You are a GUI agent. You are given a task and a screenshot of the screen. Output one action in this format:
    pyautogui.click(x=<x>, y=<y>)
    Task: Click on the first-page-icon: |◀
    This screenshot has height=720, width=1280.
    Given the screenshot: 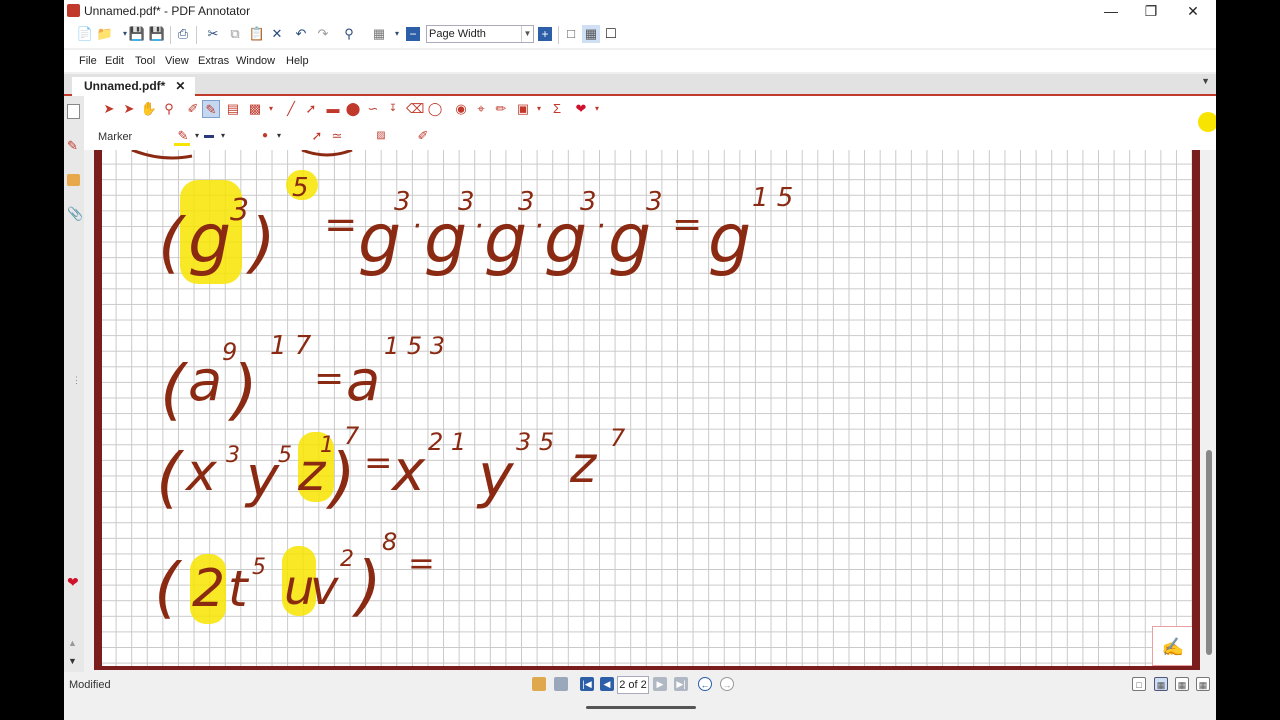 What is the action you would take?
    pyautogui.click(x=587, y=684)
    